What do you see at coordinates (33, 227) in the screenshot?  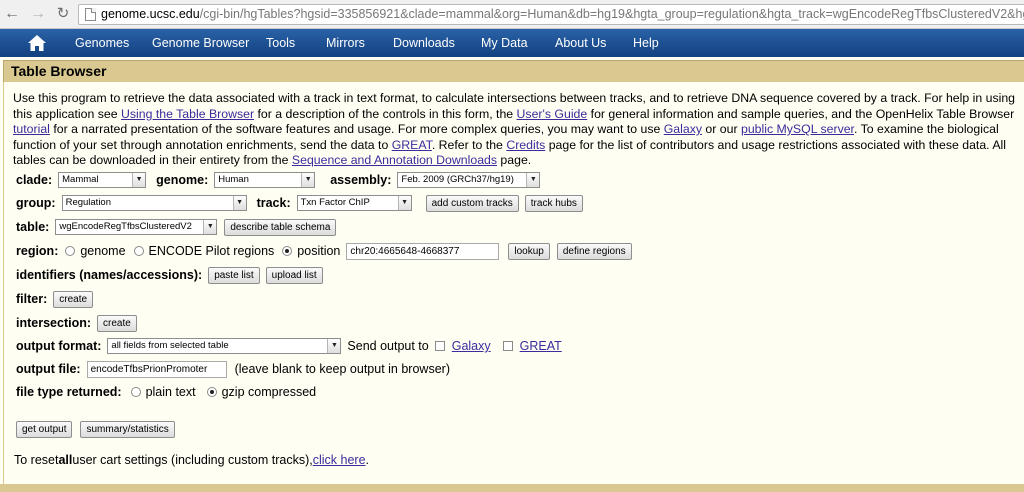 I see `table-label: table:` at bounding box center [33, 227].